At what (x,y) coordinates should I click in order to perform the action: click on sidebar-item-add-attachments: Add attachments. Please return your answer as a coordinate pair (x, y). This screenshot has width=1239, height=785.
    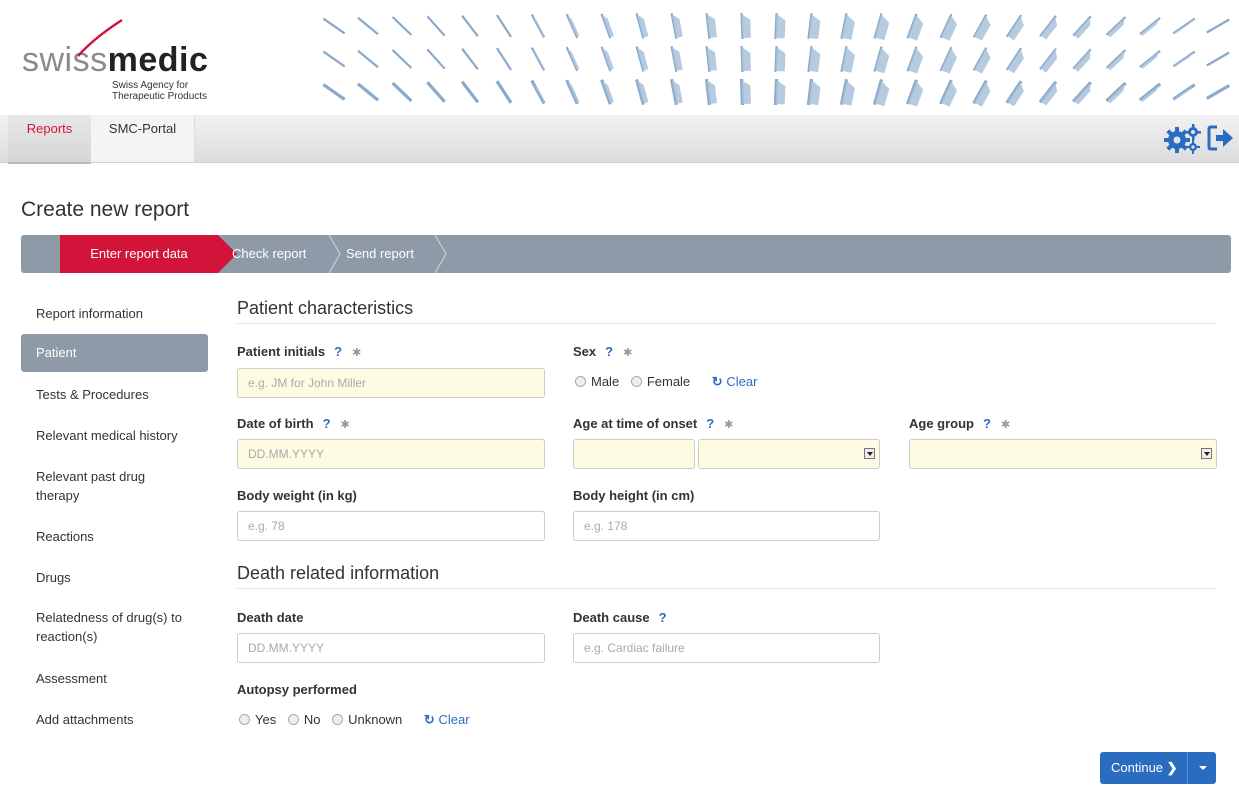
    Looking at the image, I should click on (114, 719).